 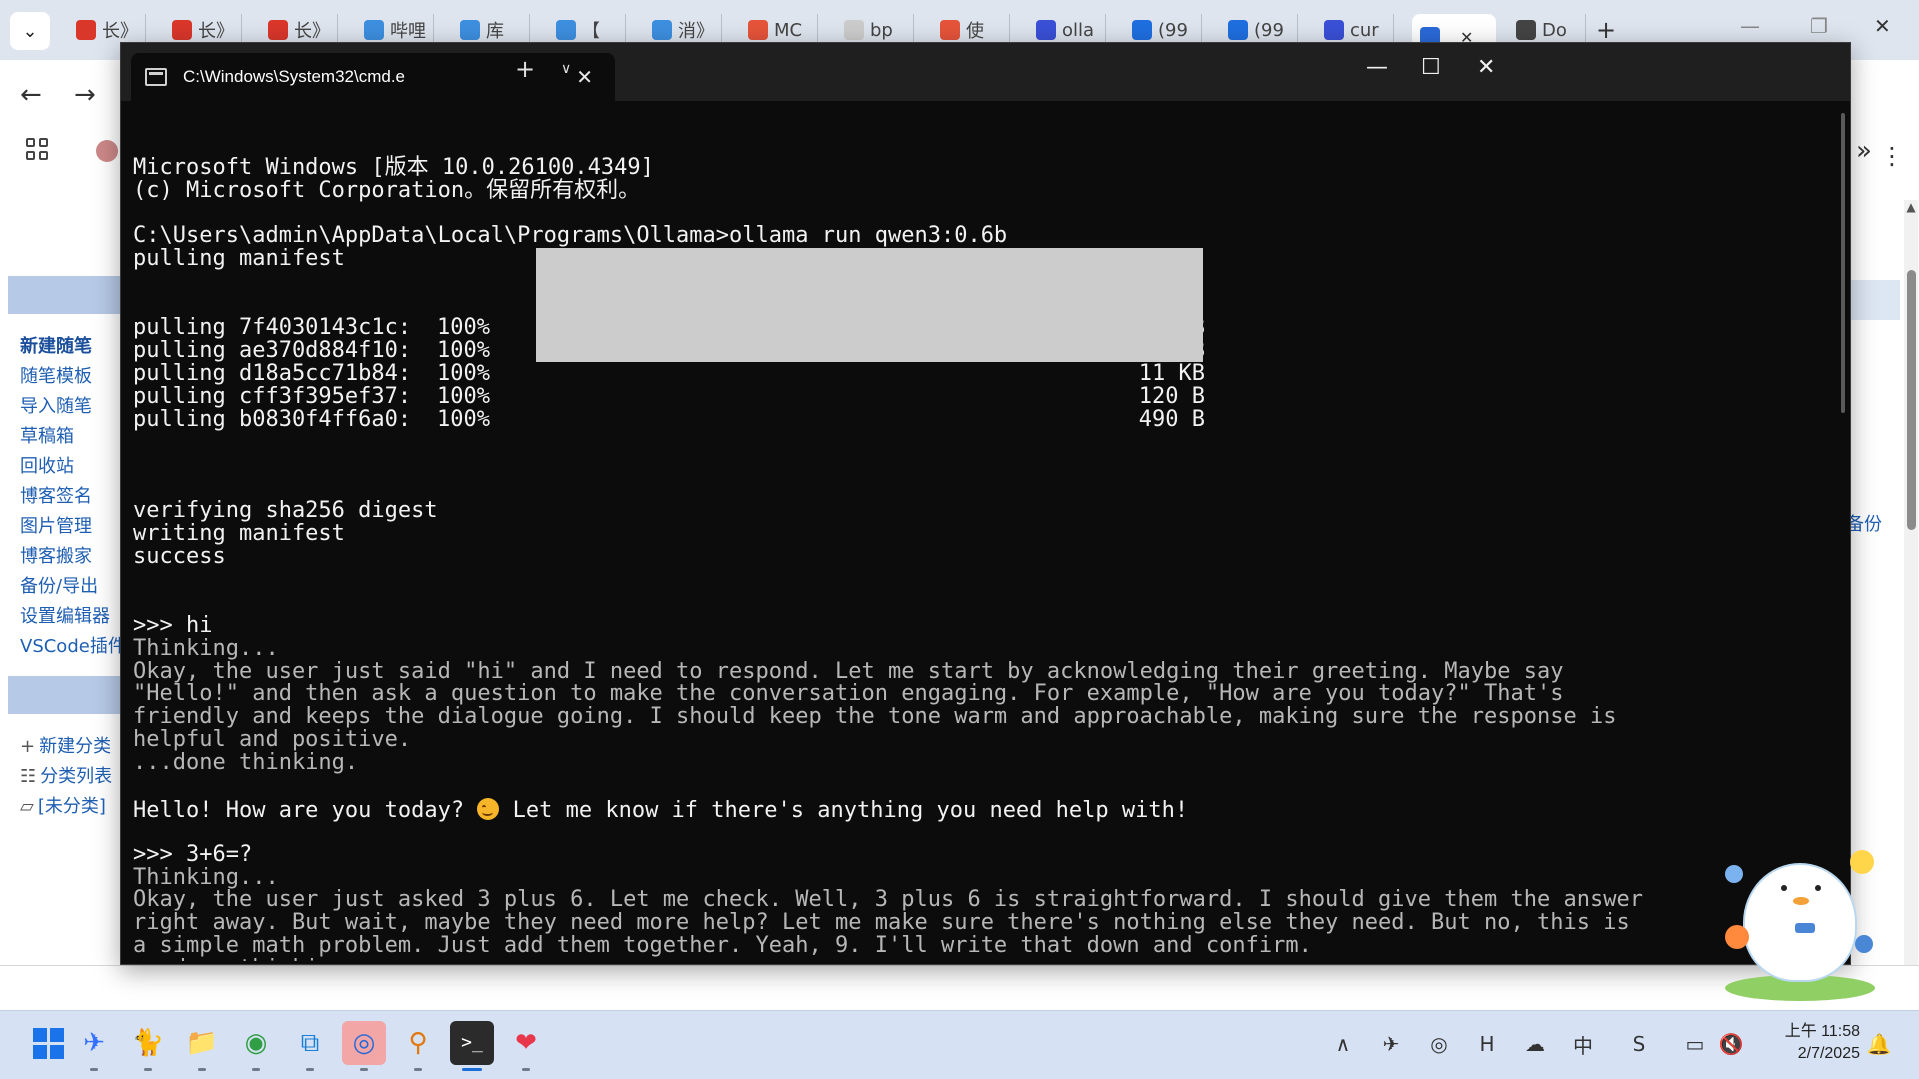 What do you see at coordinates (1391, 1044) in the screenshot?
I see `feishu-tray-icon: ✈` at bounding box center [1391, 1044].